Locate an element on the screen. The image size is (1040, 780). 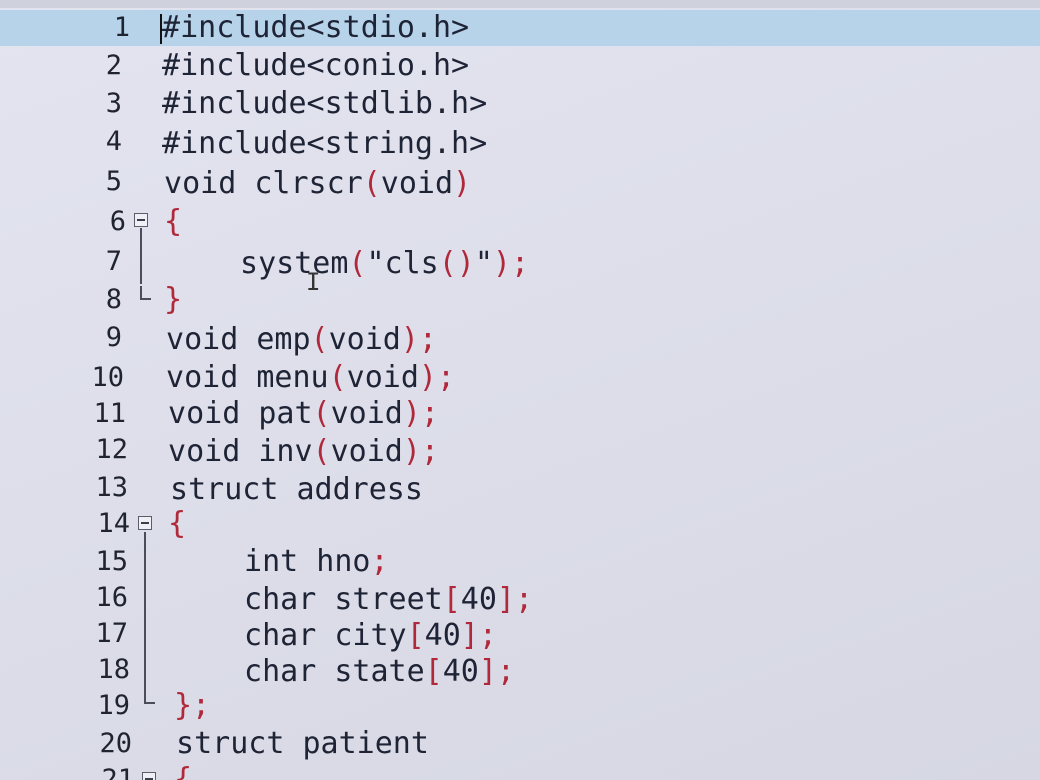
code-line: int hno; is located at coordinates (316, 561).